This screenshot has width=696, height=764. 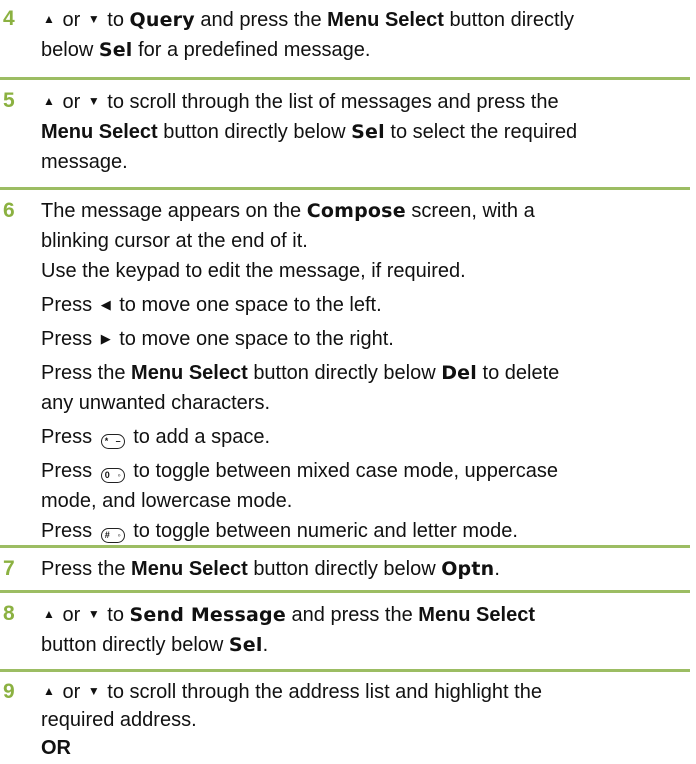 What do you see at coordinates (167, 501) in the screenshot?
I see `step-line: mode, and lowercase mode.` at bounding box center [167, 501].